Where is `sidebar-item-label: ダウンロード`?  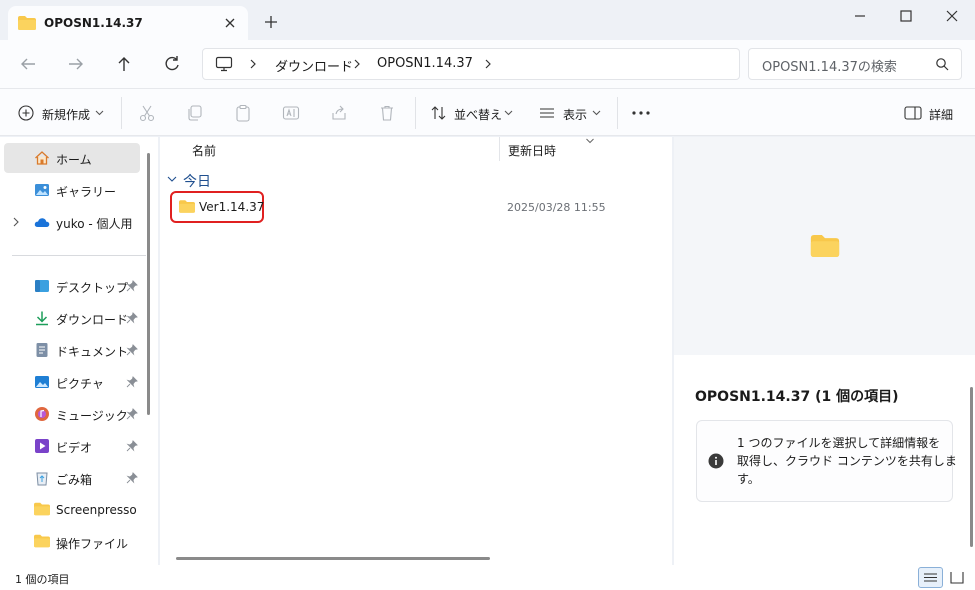
sidebar-item-label: ダウンロード is located at coordinates (92, 320).